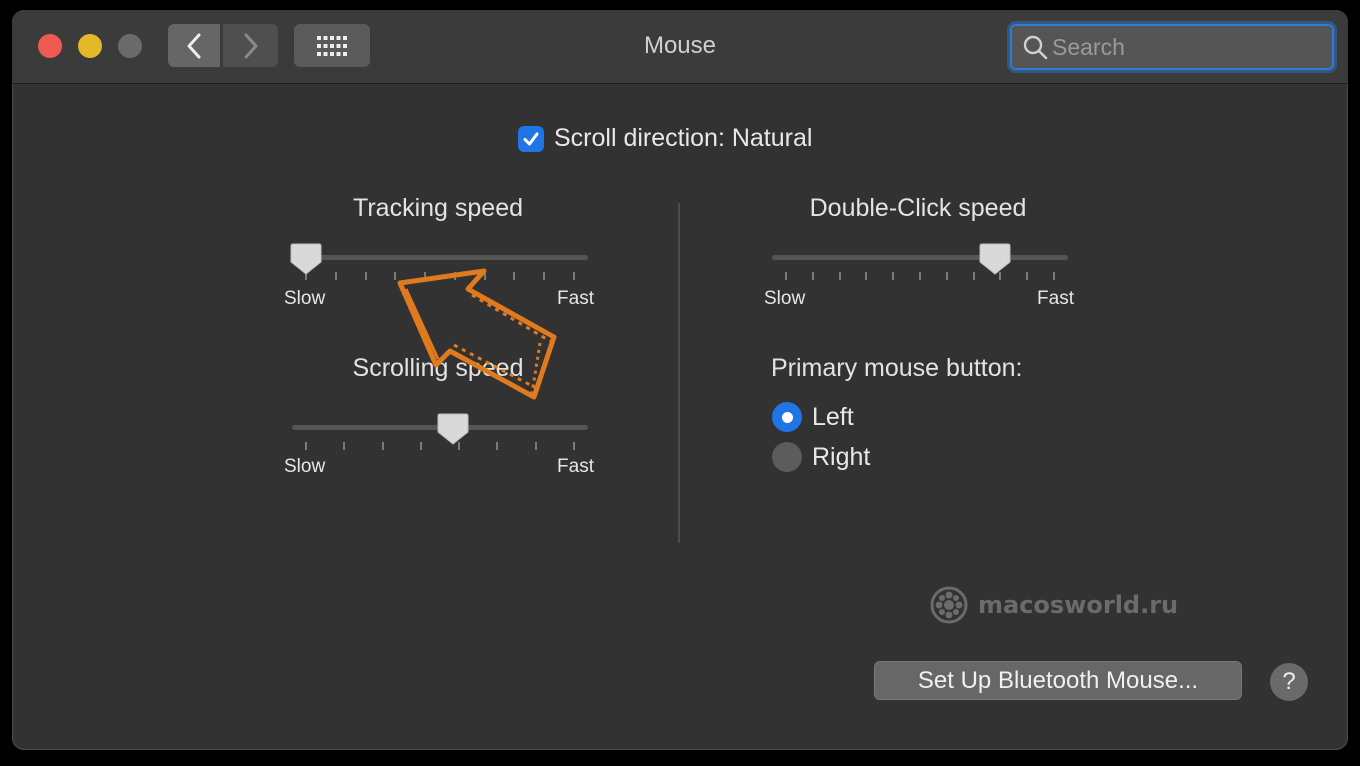  I want to click on checkmark-icon, so click(531, 138).